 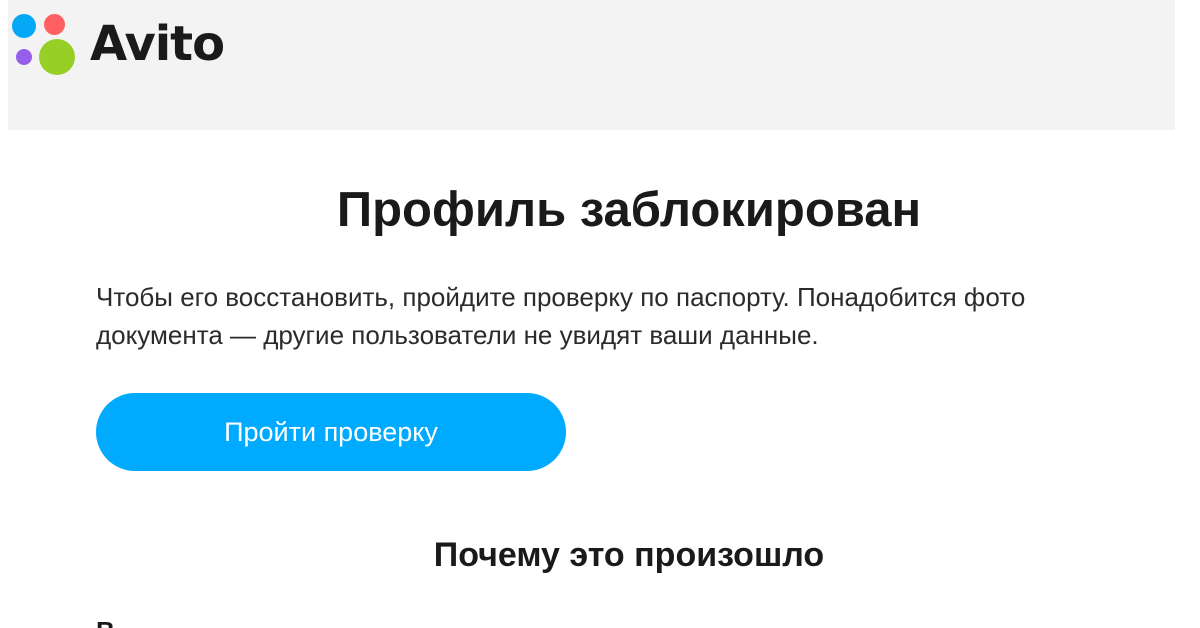 I want to click on avito-logo: Avito, so click(x=118, y=44).